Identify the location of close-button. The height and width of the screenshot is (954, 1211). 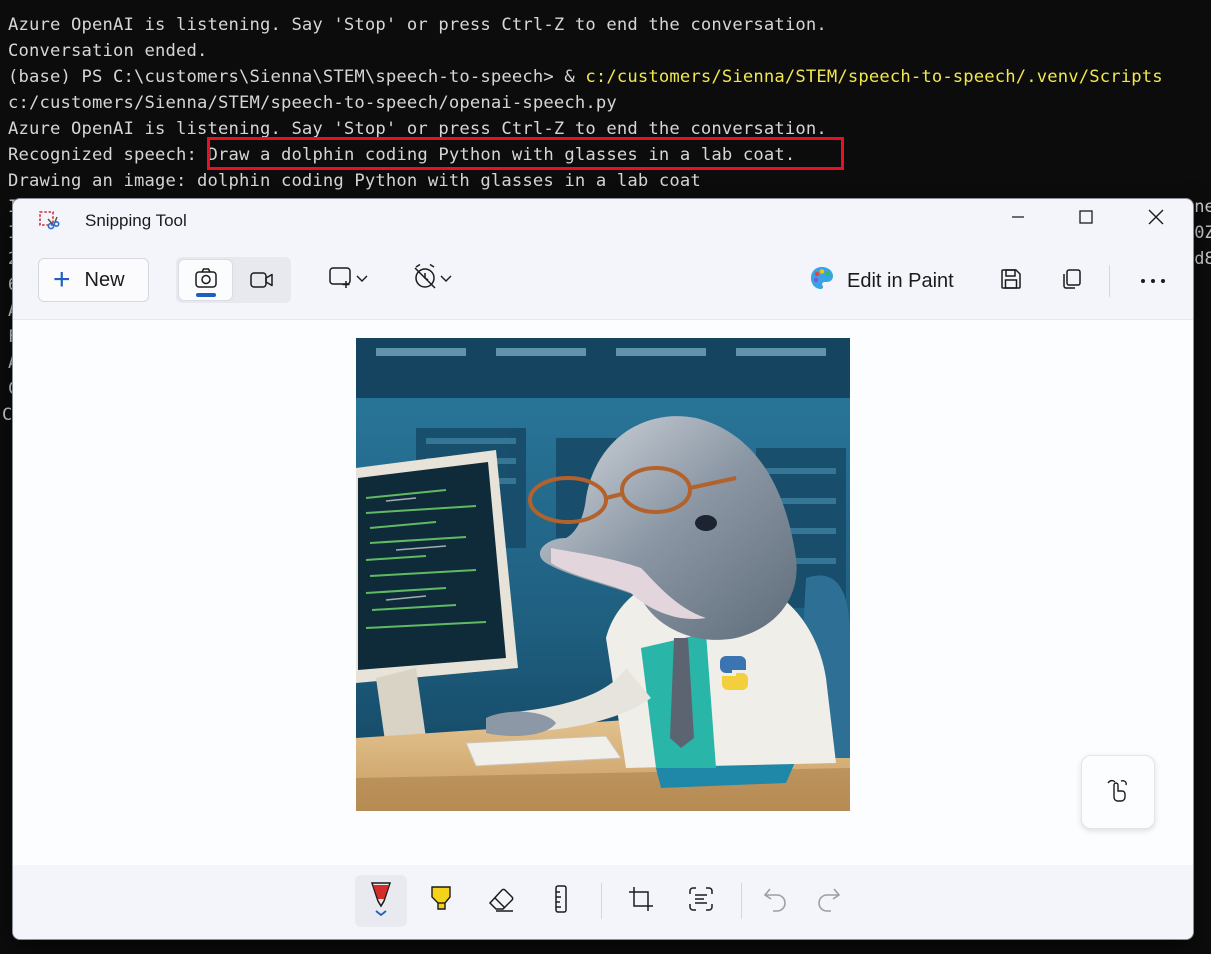
(1156, 219).